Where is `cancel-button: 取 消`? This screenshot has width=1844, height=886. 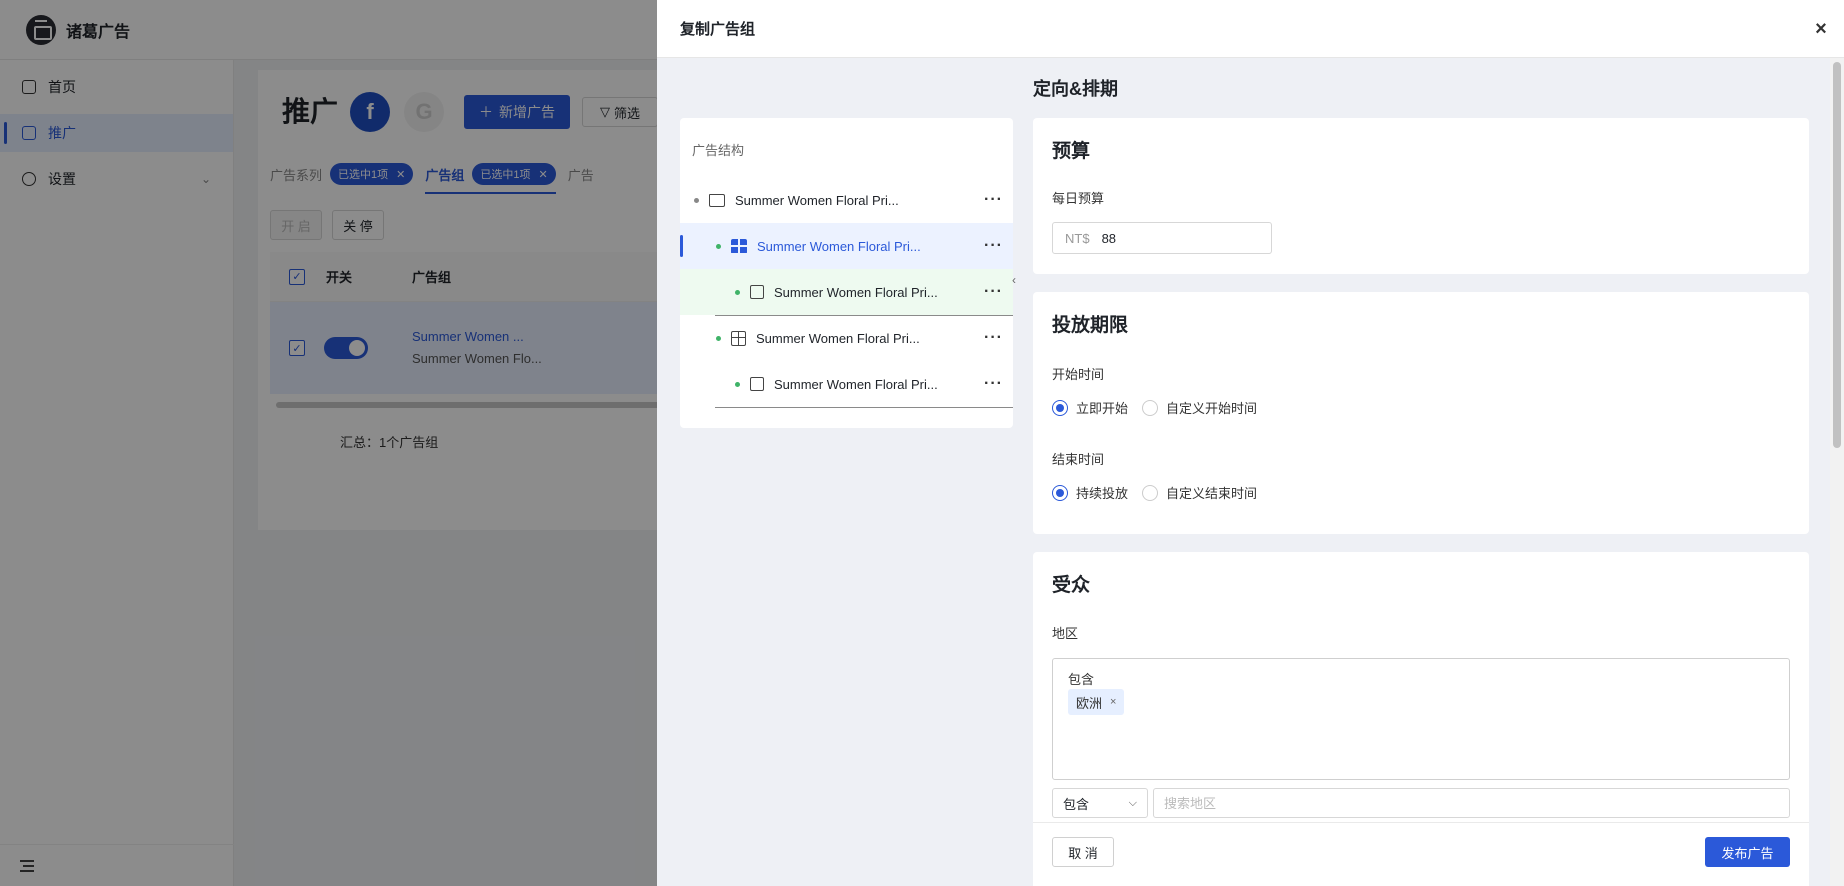
cancel-button: 取 消 is located at coordinates (1083, 852).